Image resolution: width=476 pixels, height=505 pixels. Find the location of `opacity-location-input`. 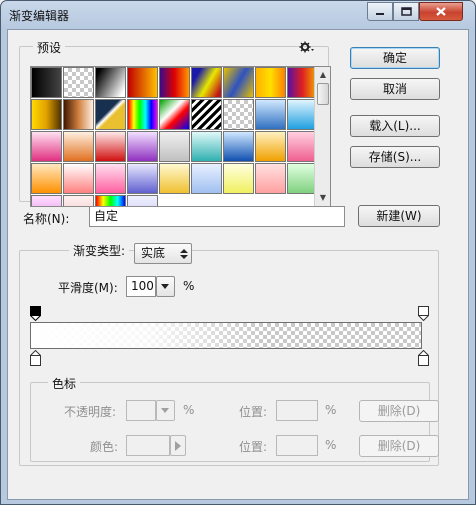

opacity-location-input is located at coordinates (297, 410).